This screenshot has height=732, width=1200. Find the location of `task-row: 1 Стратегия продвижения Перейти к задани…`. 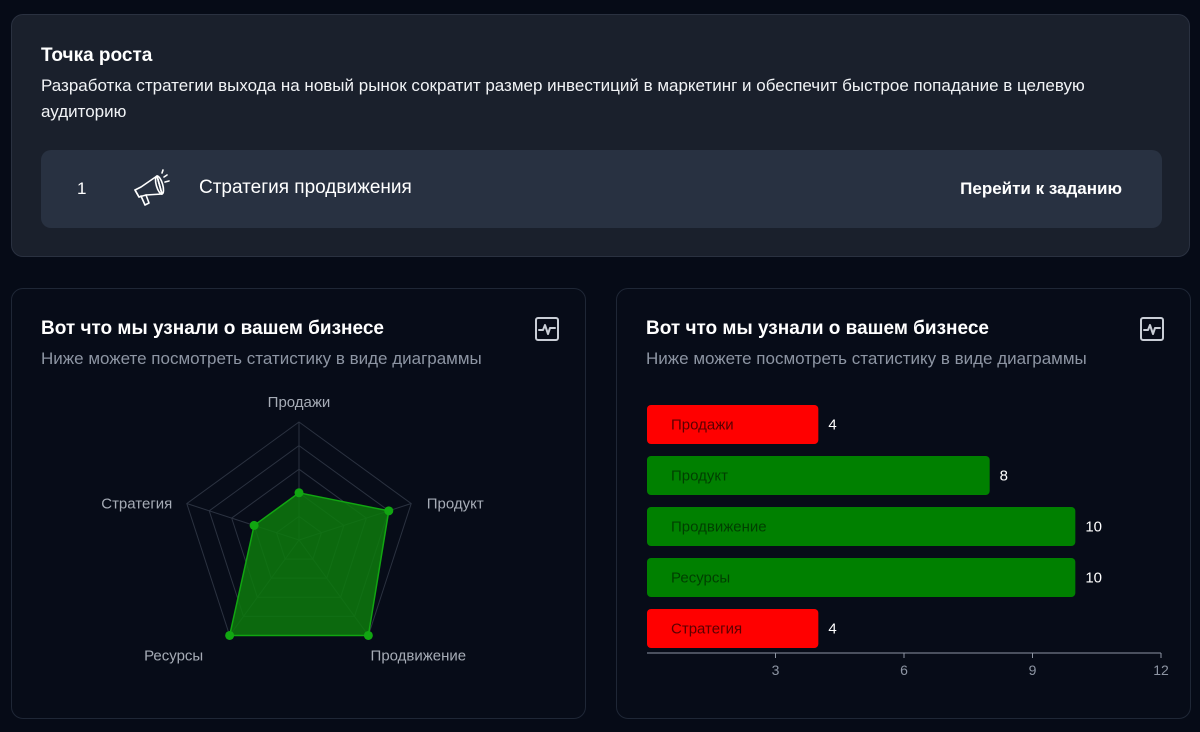

task-row: 1 Стратегия продвижения Перейти к задани… is located at coordinates (601, 189).